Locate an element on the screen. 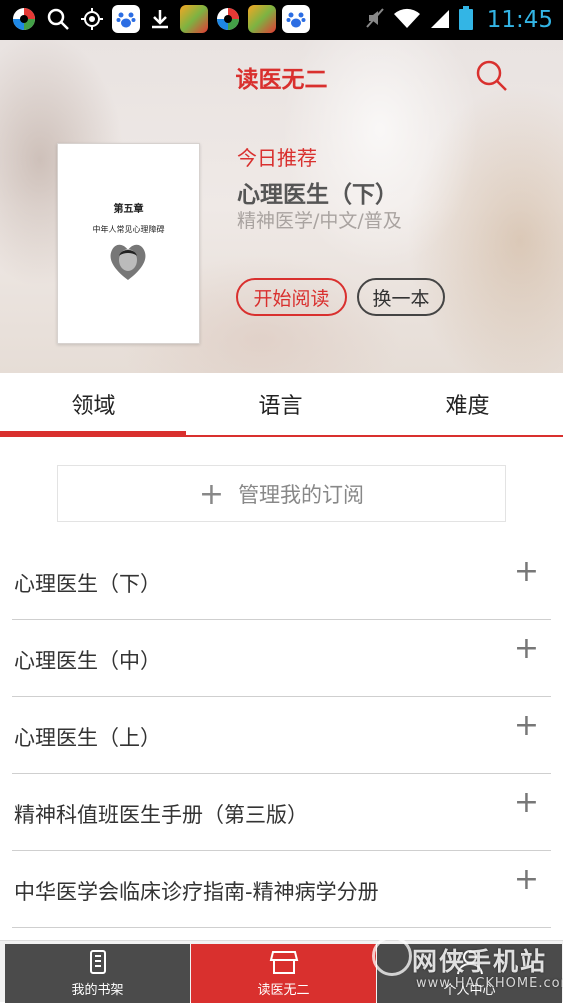  list-item-title: 中华医学会临床诊疗指南-精神病学分册 is located at coordinates (196, 892).